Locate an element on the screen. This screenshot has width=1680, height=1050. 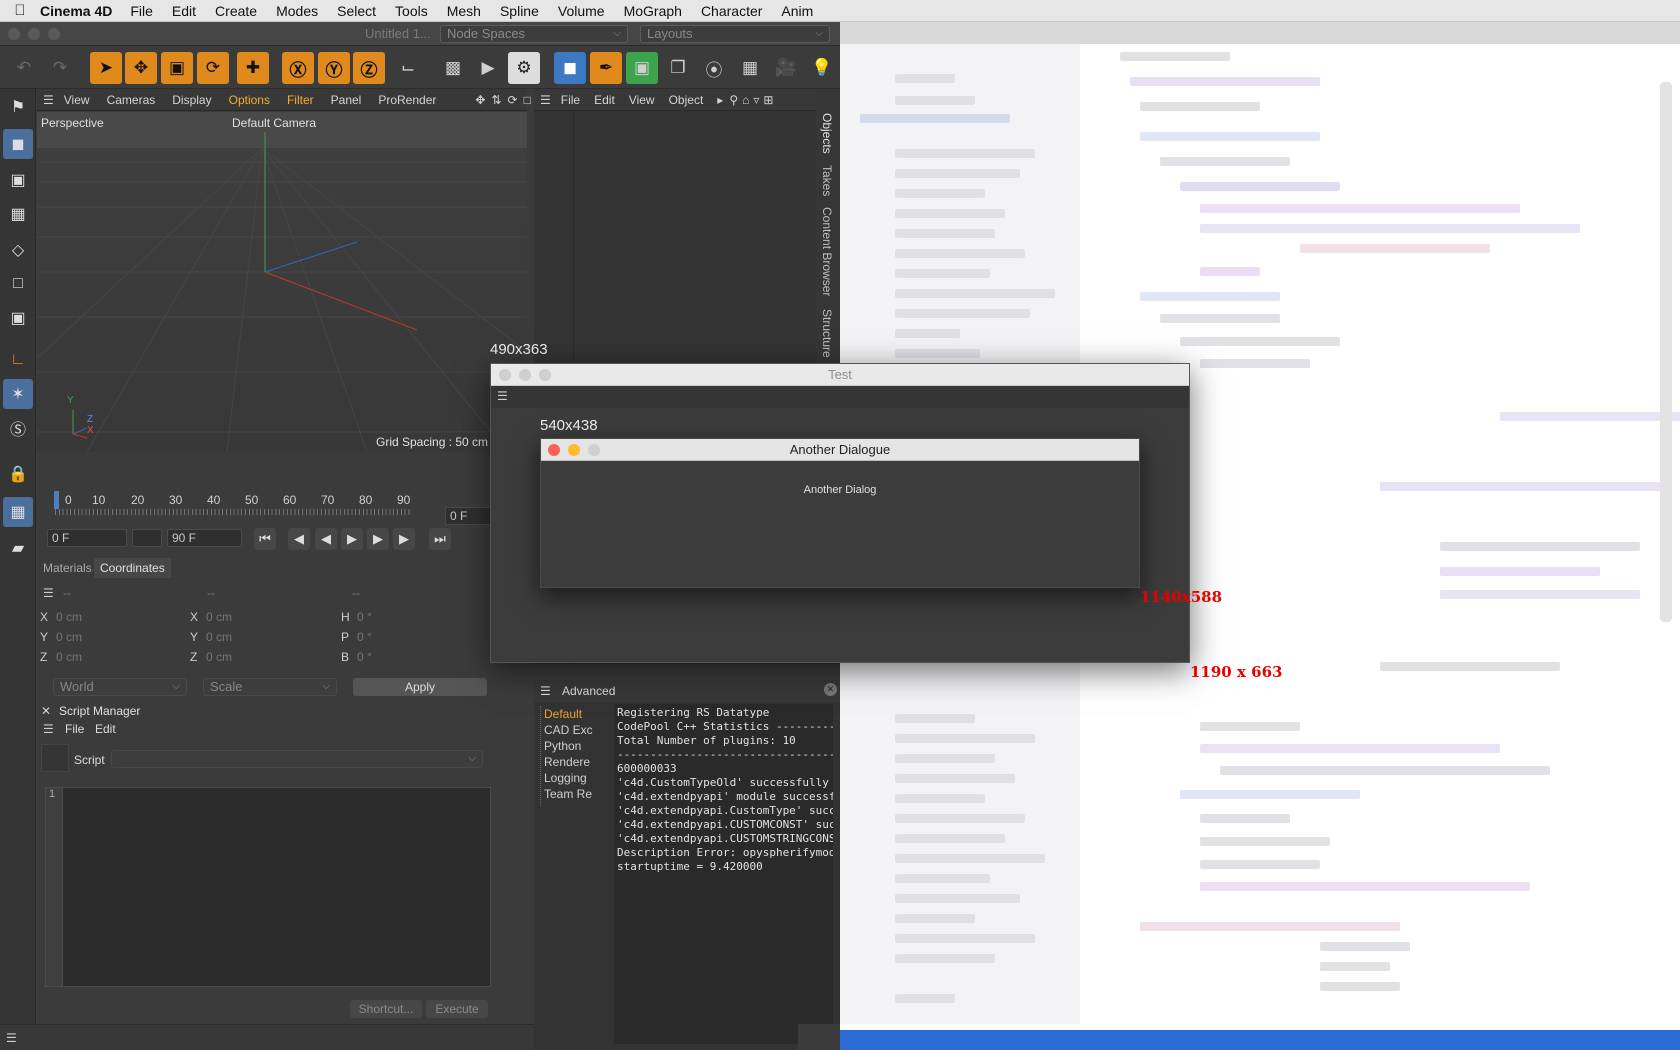
apply-button: Apply is located at coordinates (420, 687).